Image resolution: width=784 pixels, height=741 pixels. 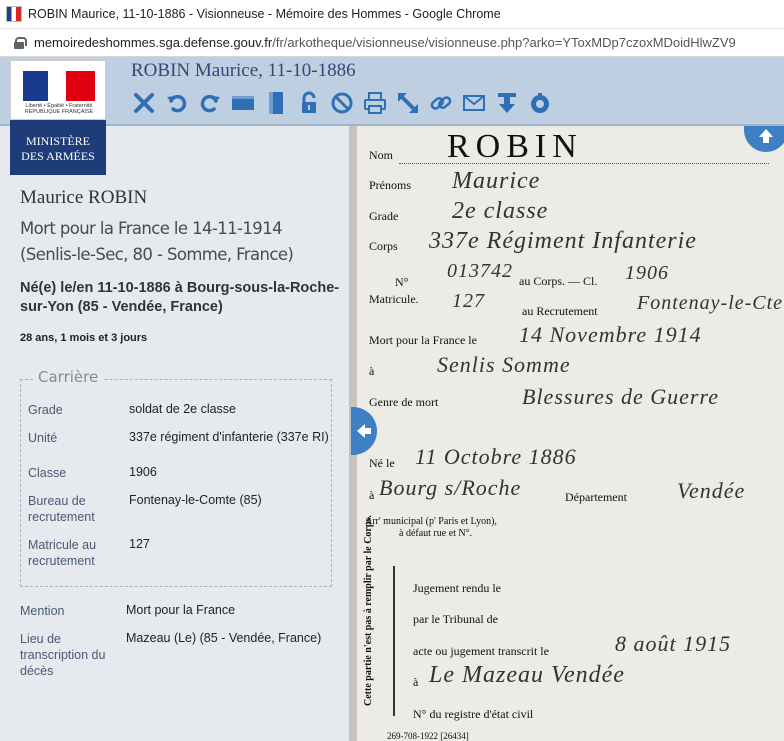 I want to click on url-host: memoiredeshommes.sga.defense.gouv.fr, so click(x=153, y=42).